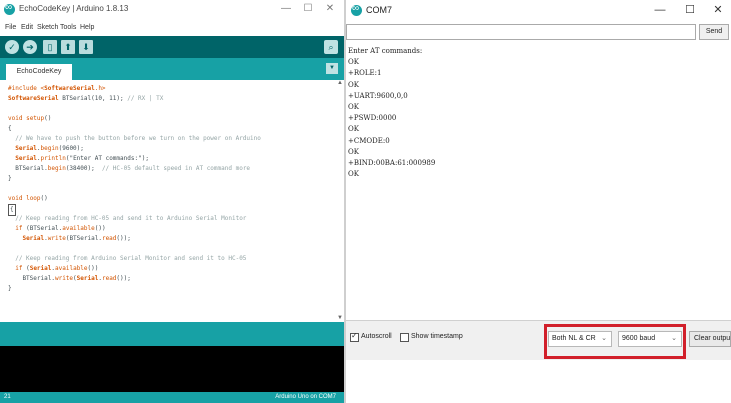  I want to click on scroll-up-icon: ▲, so click(340, 83).